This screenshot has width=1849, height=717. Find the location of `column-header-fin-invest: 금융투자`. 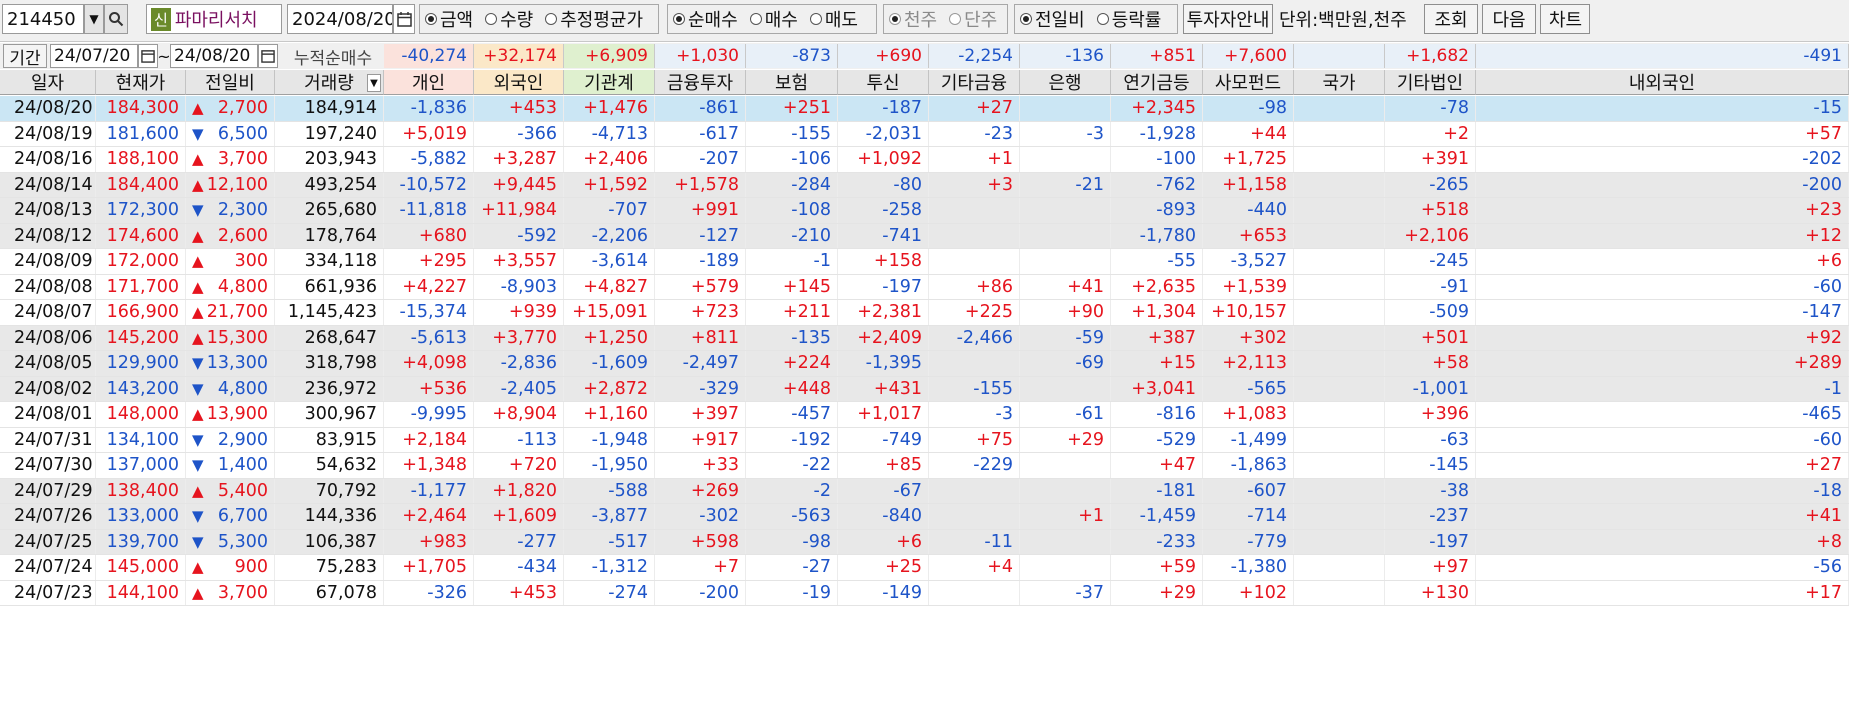

column-header-fin-invest: 금융투자 is located at coordinates (700, 82).